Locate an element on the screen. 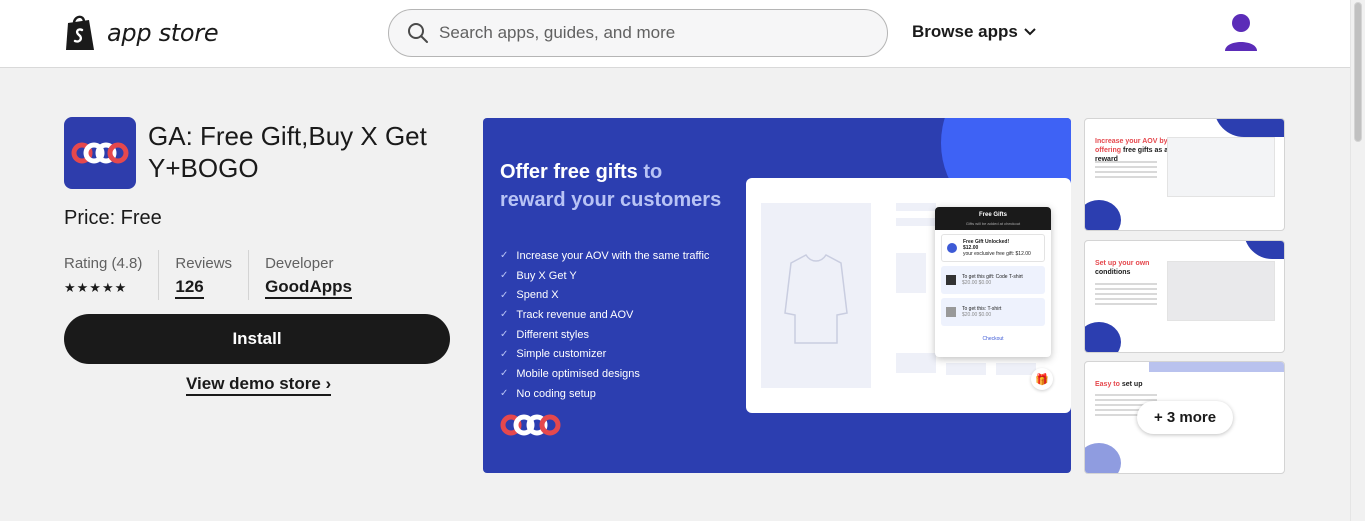 The width and height of the screenshot is (1365, 521). screenshot-thumbnail: Set up your own conditions is located at coordinates (1184, 296).